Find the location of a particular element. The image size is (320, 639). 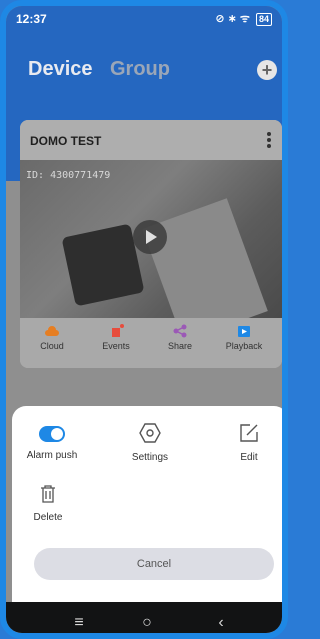

settings-option: Settings is located at coordinates (150, 442).